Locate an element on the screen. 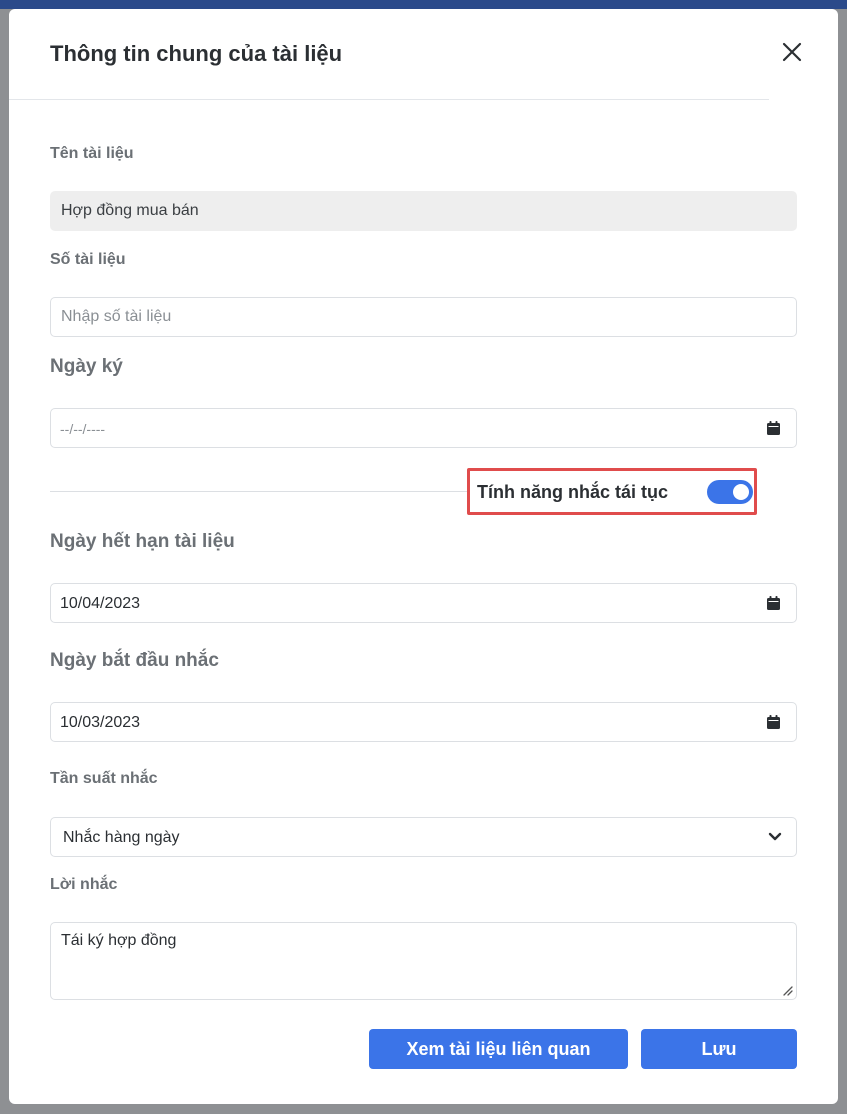 This screenshot has height=1114, width=847. renewal-toggle-label: Tính năng nhắc tái tục is located at coordinates (573, 492).